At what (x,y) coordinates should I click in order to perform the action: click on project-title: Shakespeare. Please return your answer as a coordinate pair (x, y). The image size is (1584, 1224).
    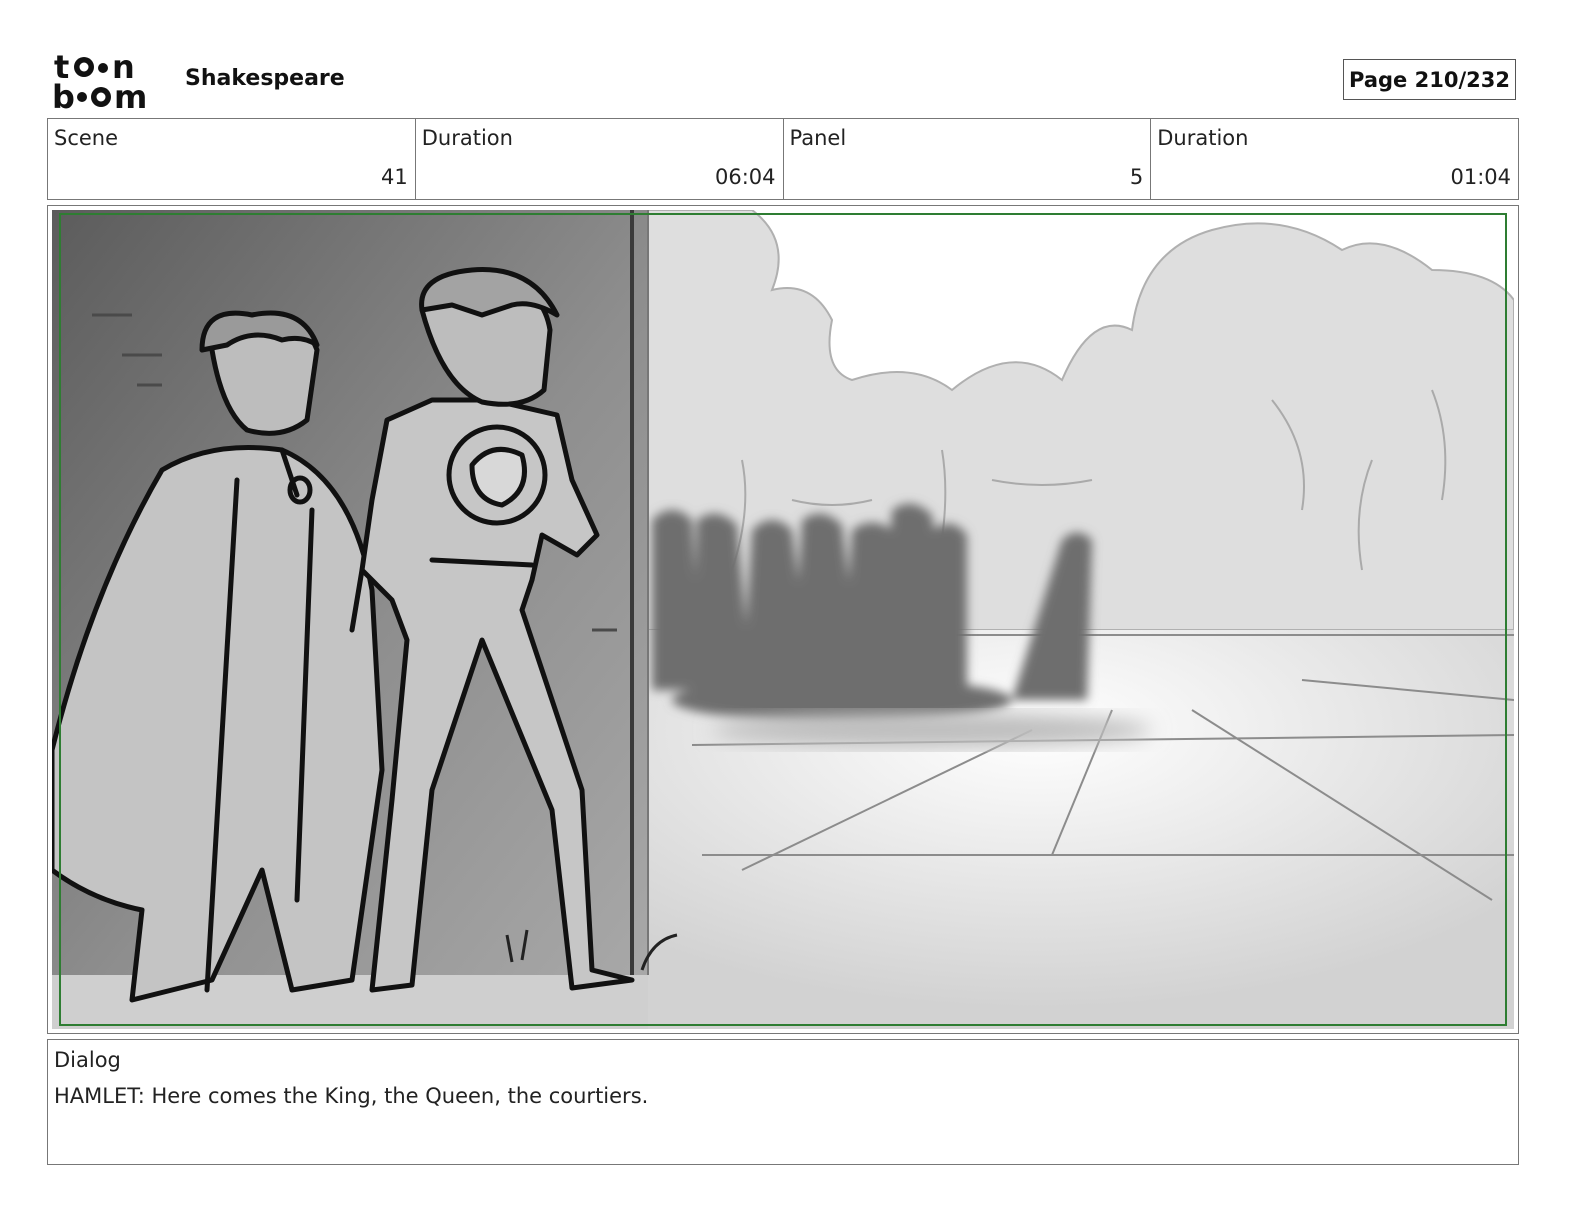
    Looking at the image, I should click on (265, 78).